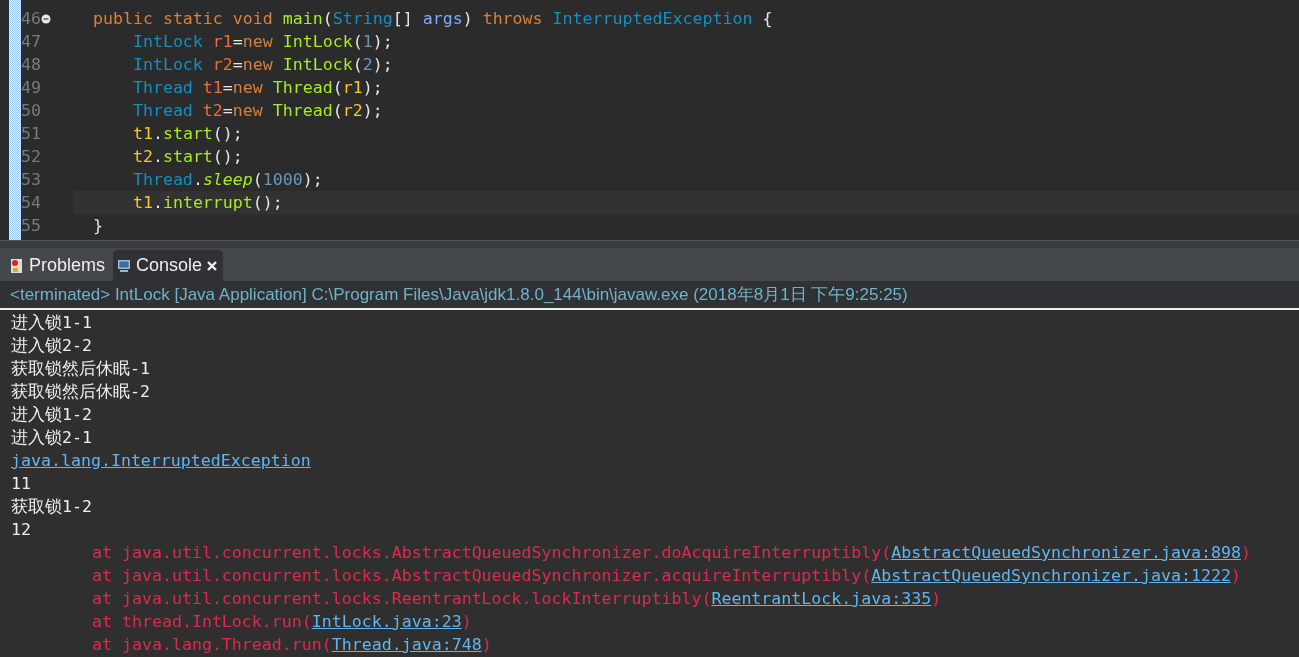 This screenshot has width=1299, height=657. Describe the element at coordinates (1051, 575) in the screenshot. I see `source-link: AbstractQueuedSynchronizer.java:1222` at that location.